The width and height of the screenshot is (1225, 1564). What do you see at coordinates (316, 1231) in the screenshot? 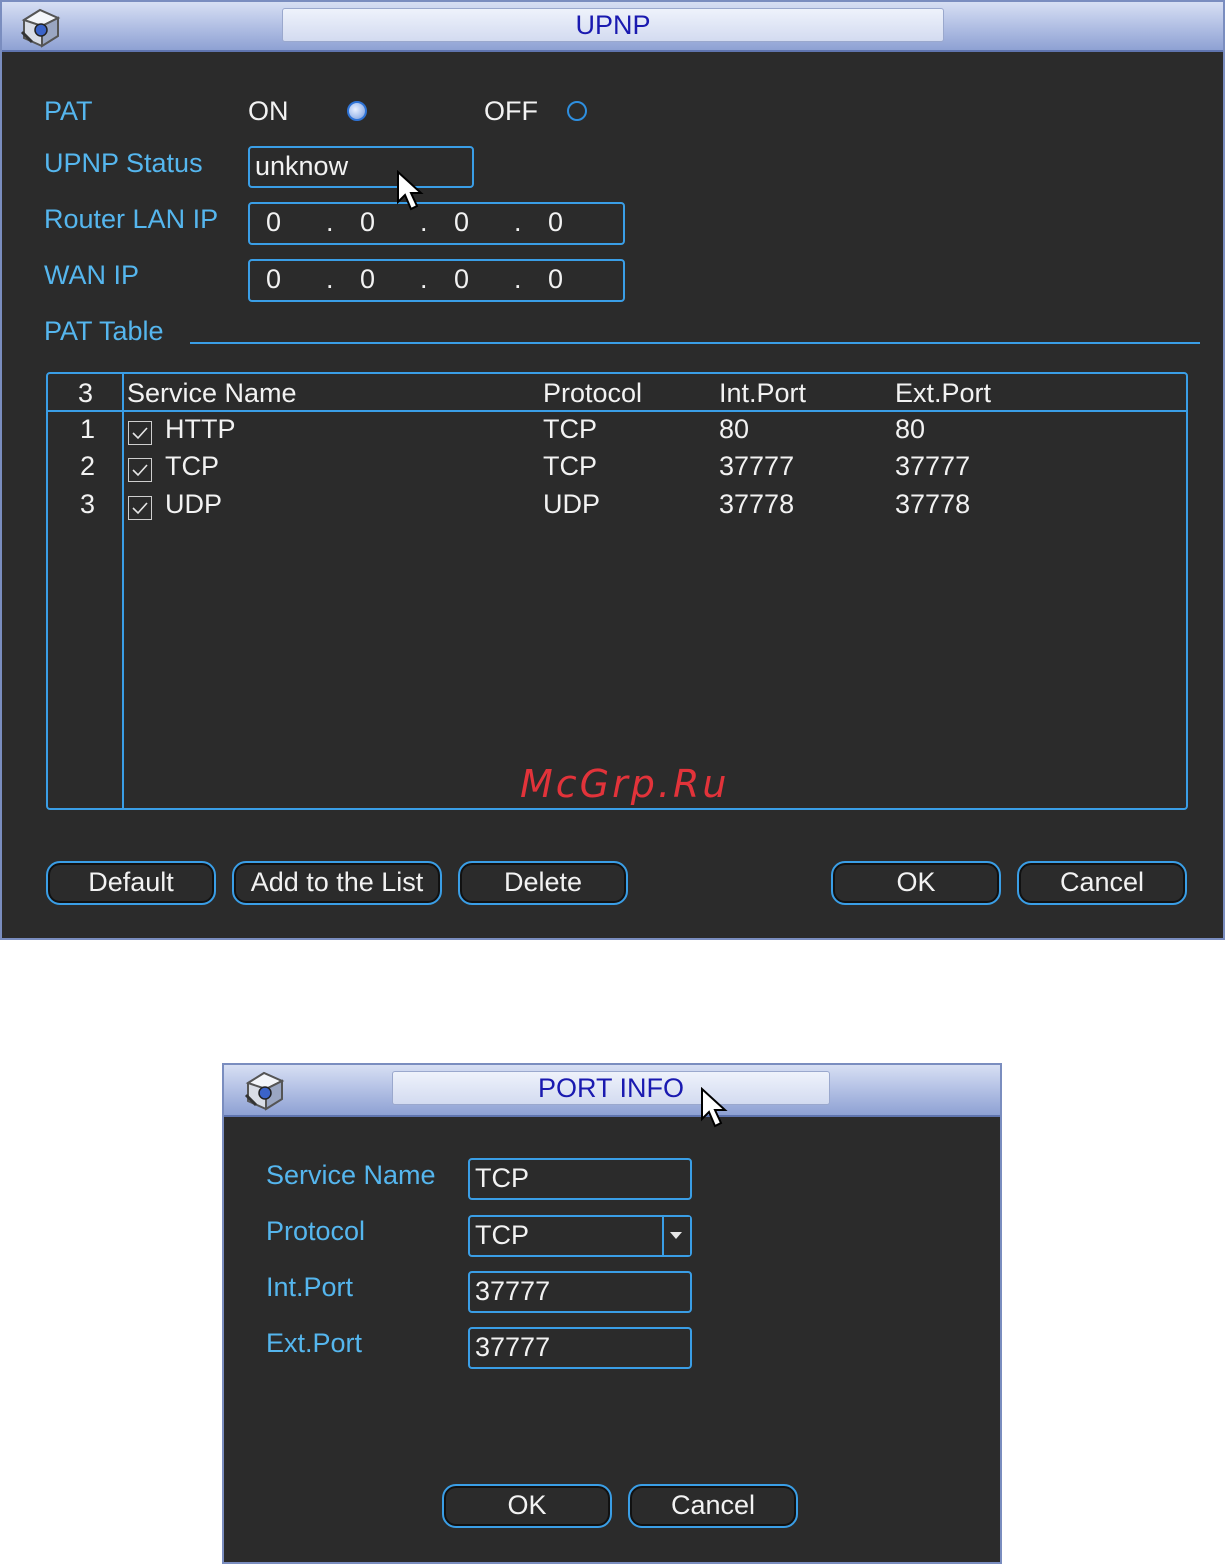
I see `protocol-label: Protocol` at bounding box center [316, 1231].